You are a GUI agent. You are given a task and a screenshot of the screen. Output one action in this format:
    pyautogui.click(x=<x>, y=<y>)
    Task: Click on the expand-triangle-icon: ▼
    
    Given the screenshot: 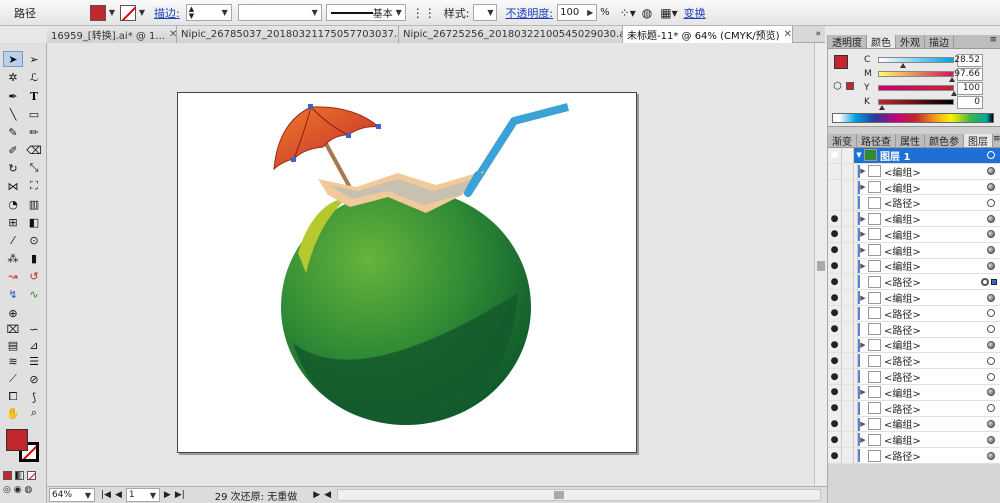 What is the action you would take?
    pyautogui.click(x=859, y=155)
    